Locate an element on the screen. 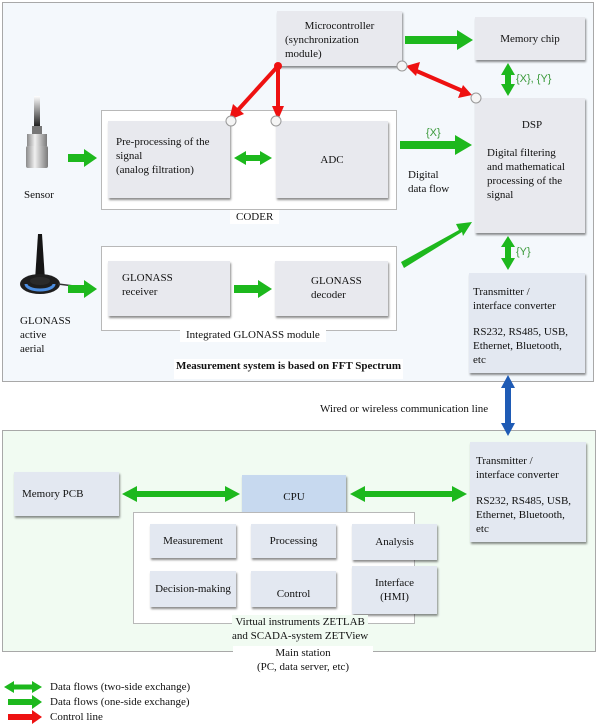 The width and height of the screenshot is (600, 726). legend-item: Data flows (one-side exchange) is located at coordinates (97, 702).